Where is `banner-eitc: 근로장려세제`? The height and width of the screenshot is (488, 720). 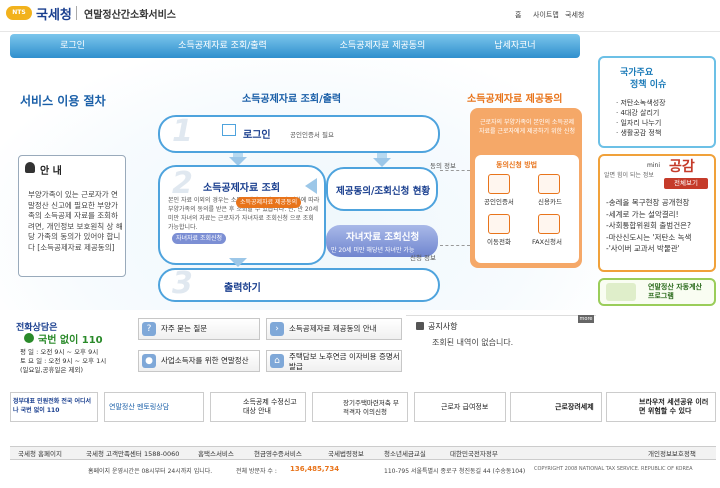
banner-eitc: 근로장려세제 is located at coordinates (556, 407).